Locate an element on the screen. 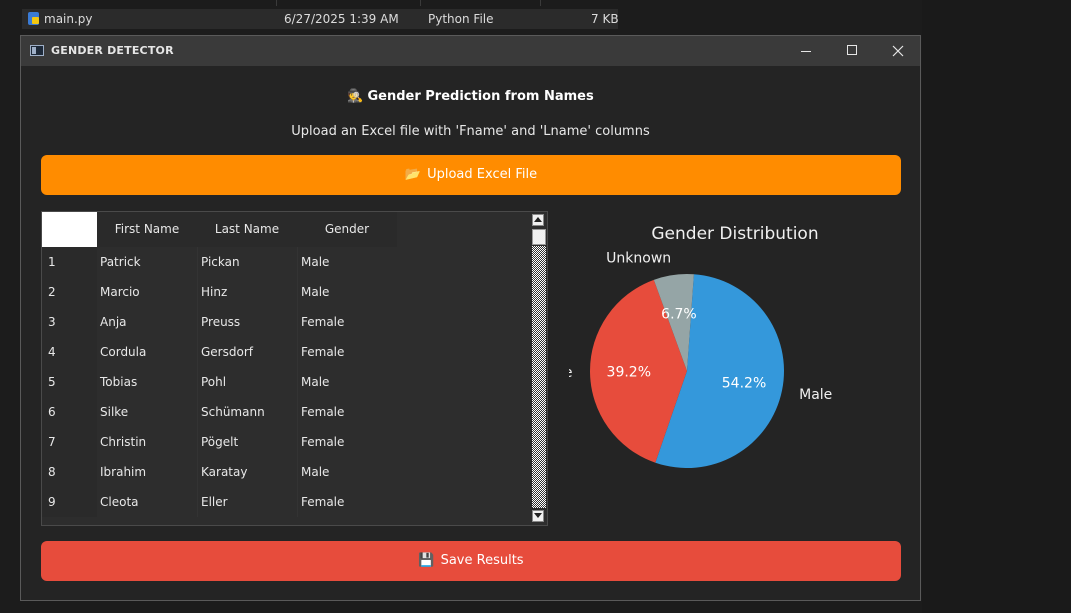 Image resolution: width=1071 pixels, height=613 pixels. cell-last-name: Pögelt is located at coordinates (247, 442).